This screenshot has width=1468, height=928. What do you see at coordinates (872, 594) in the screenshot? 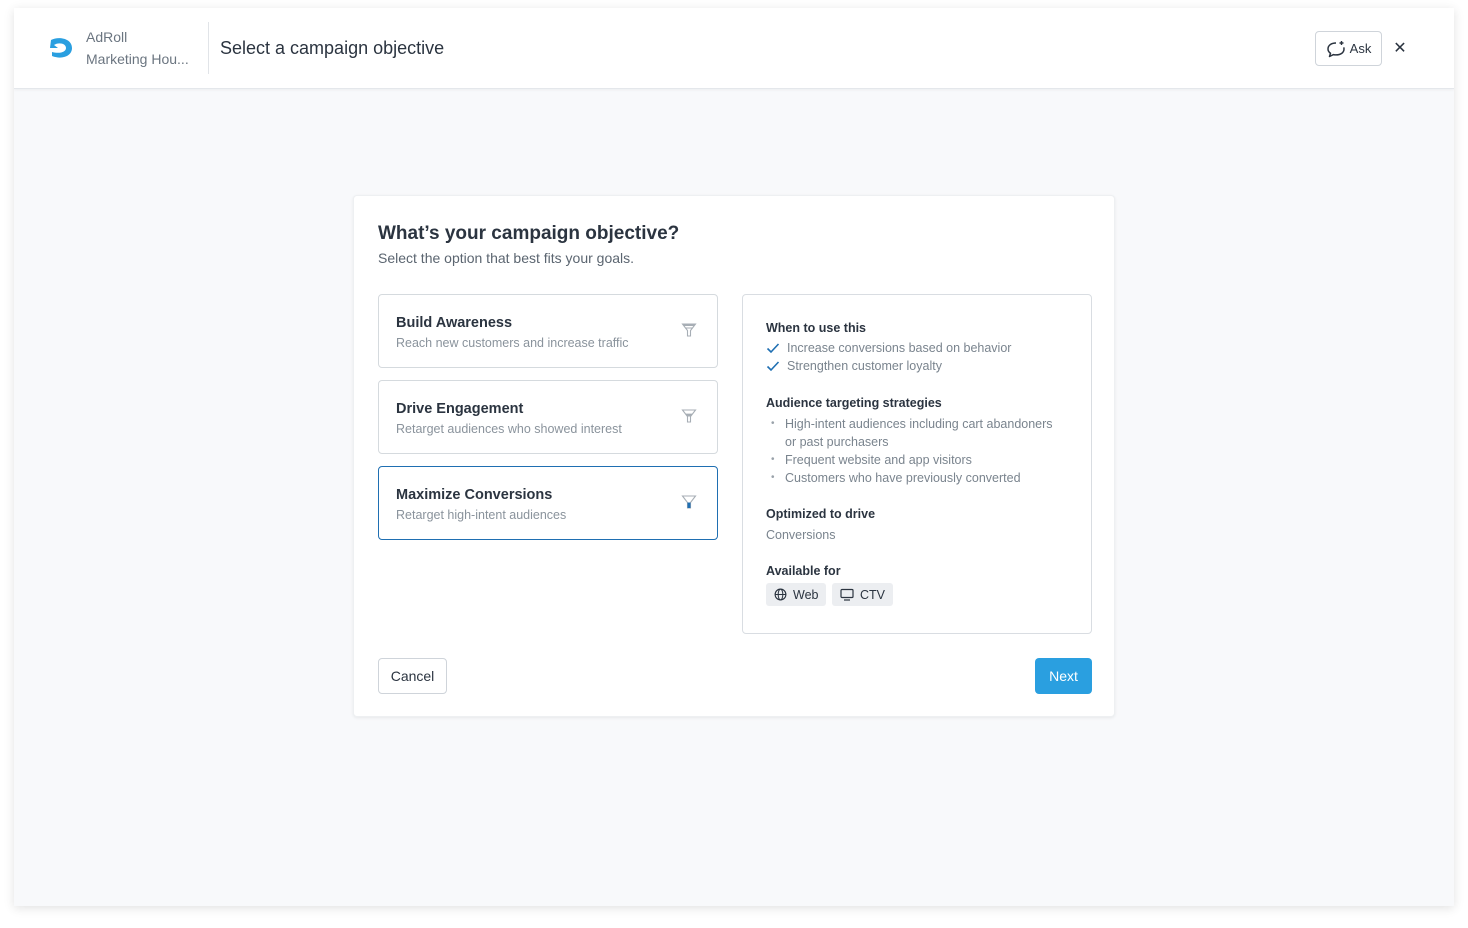
I see `channel-chip-label: CTV` at bounding box center [872, 594].